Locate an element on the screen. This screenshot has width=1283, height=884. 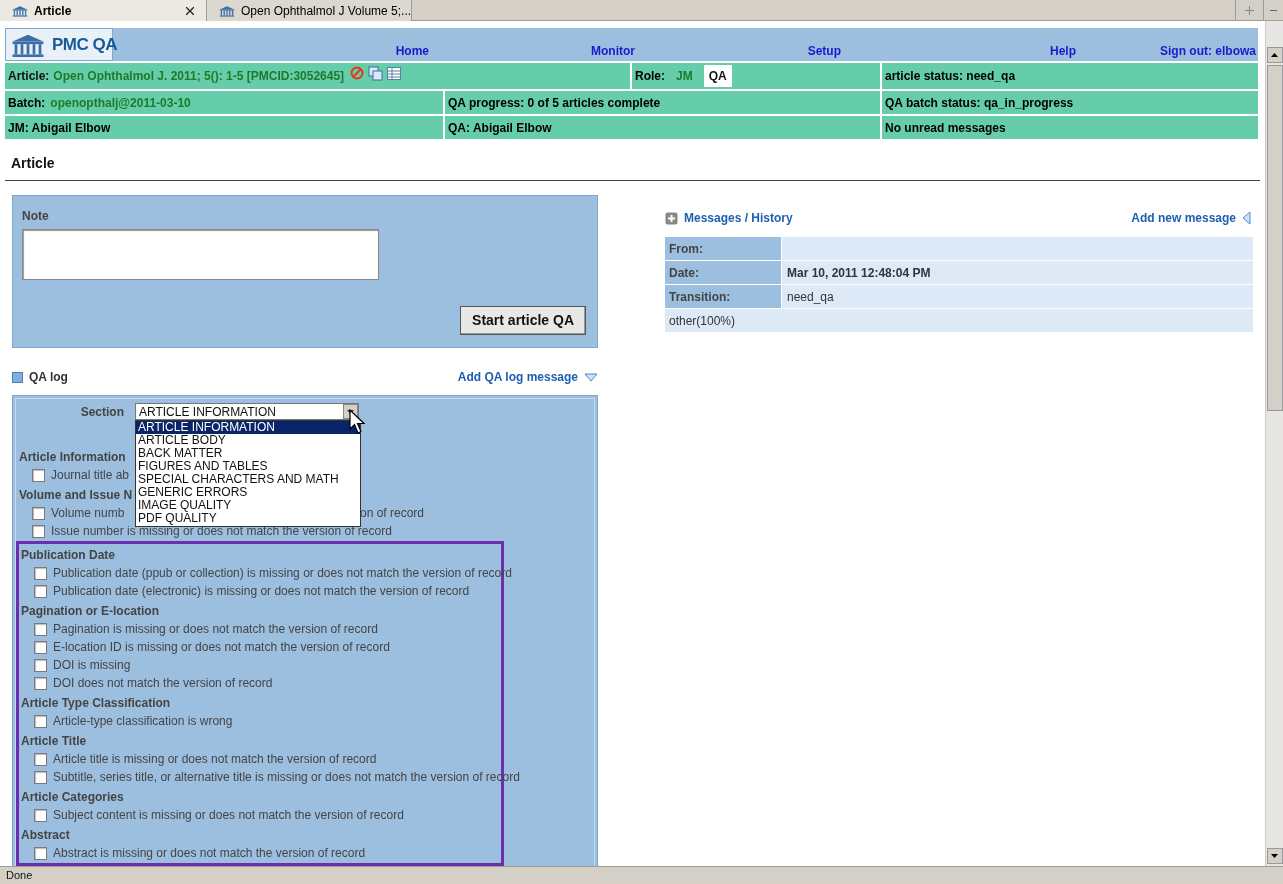
section-heading: Abstract is located at coordinates (45, 835).